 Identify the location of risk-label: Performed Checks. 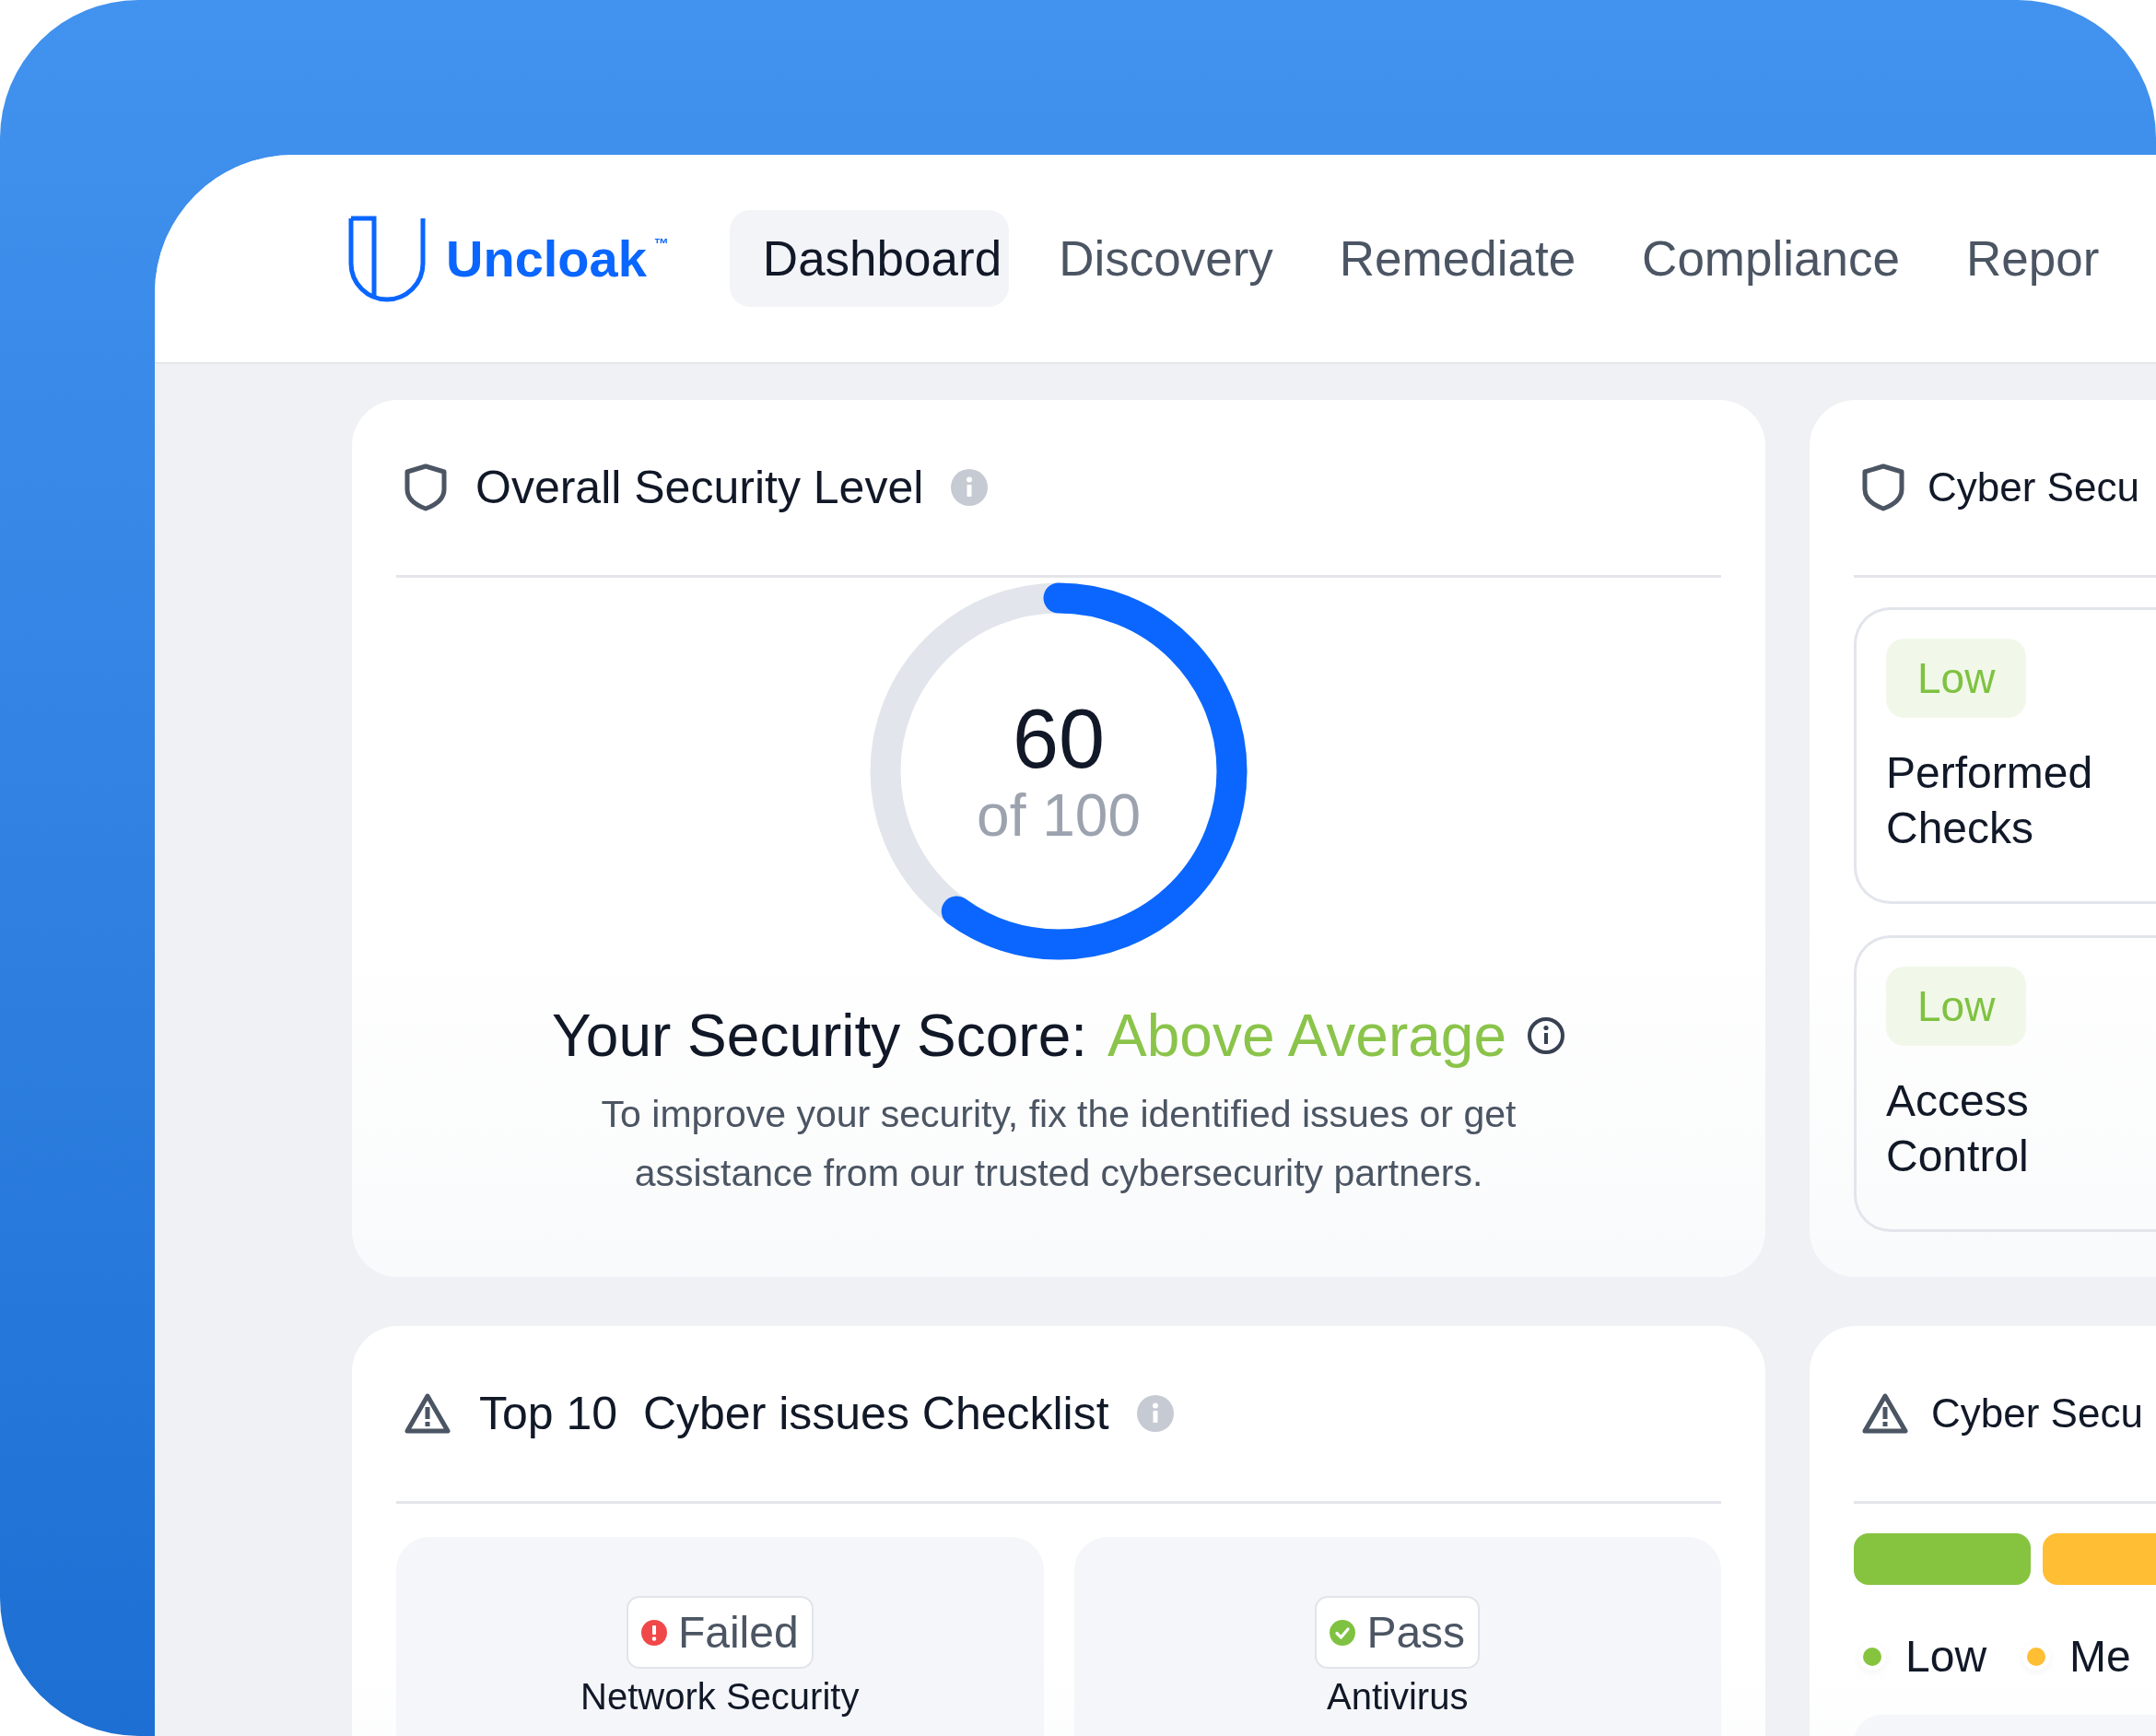
(1990, 800).